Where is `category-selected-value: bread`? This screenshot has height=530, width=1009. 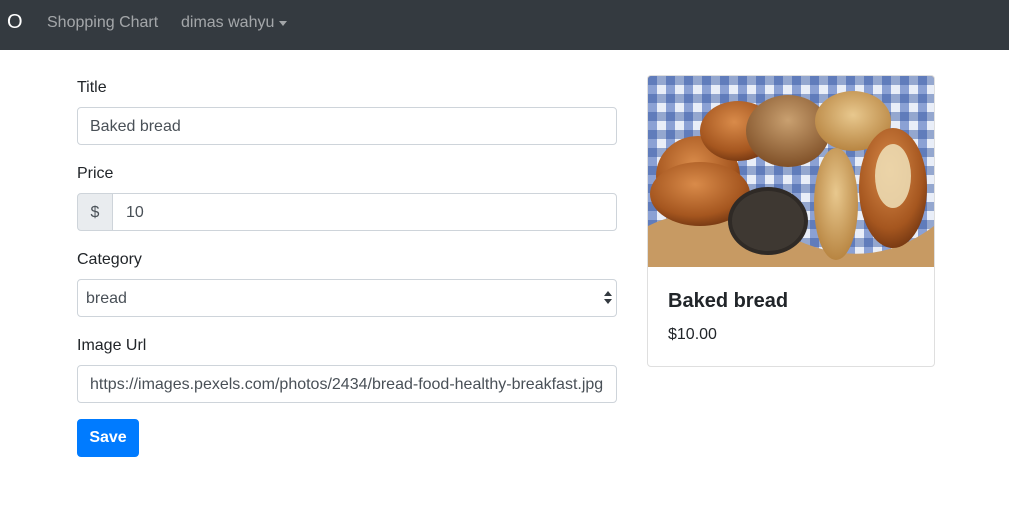 category-selected-value: bread is located at coordinates (106, 298).